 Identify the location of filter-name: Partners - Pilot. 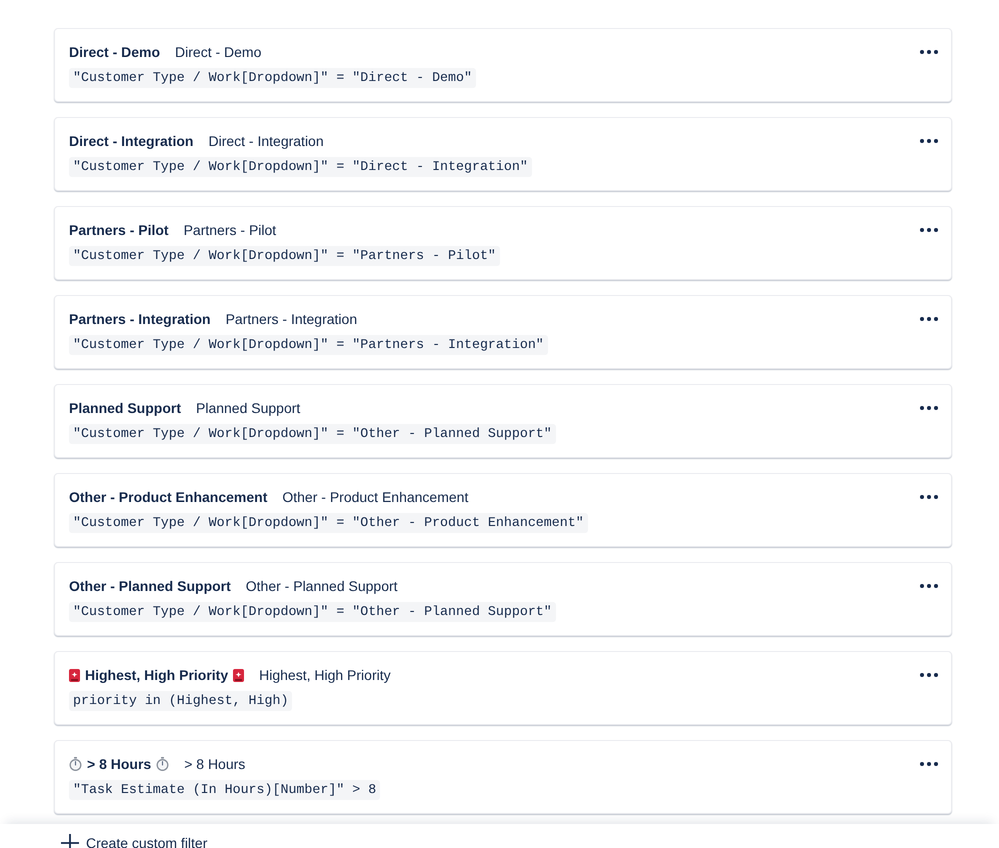
(119, 230).